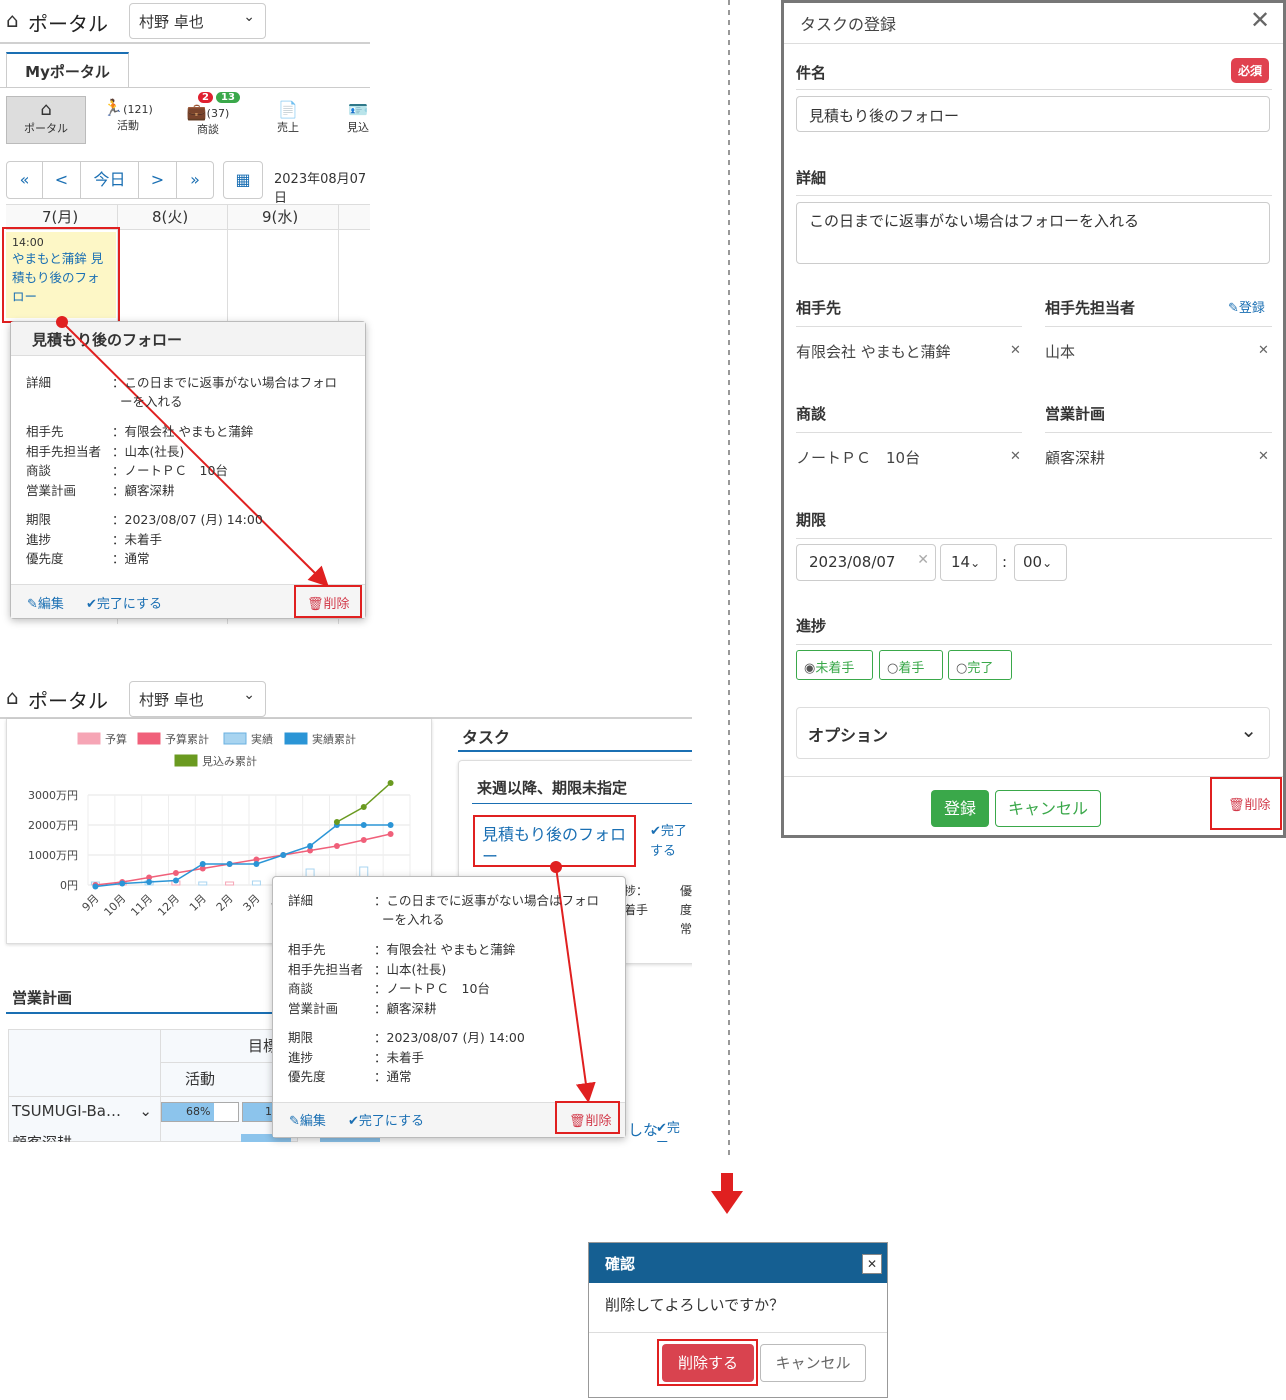  Describe the element at coordinates (819, 308) in the screenshot. I see `partner-label: 相手先` at that location.